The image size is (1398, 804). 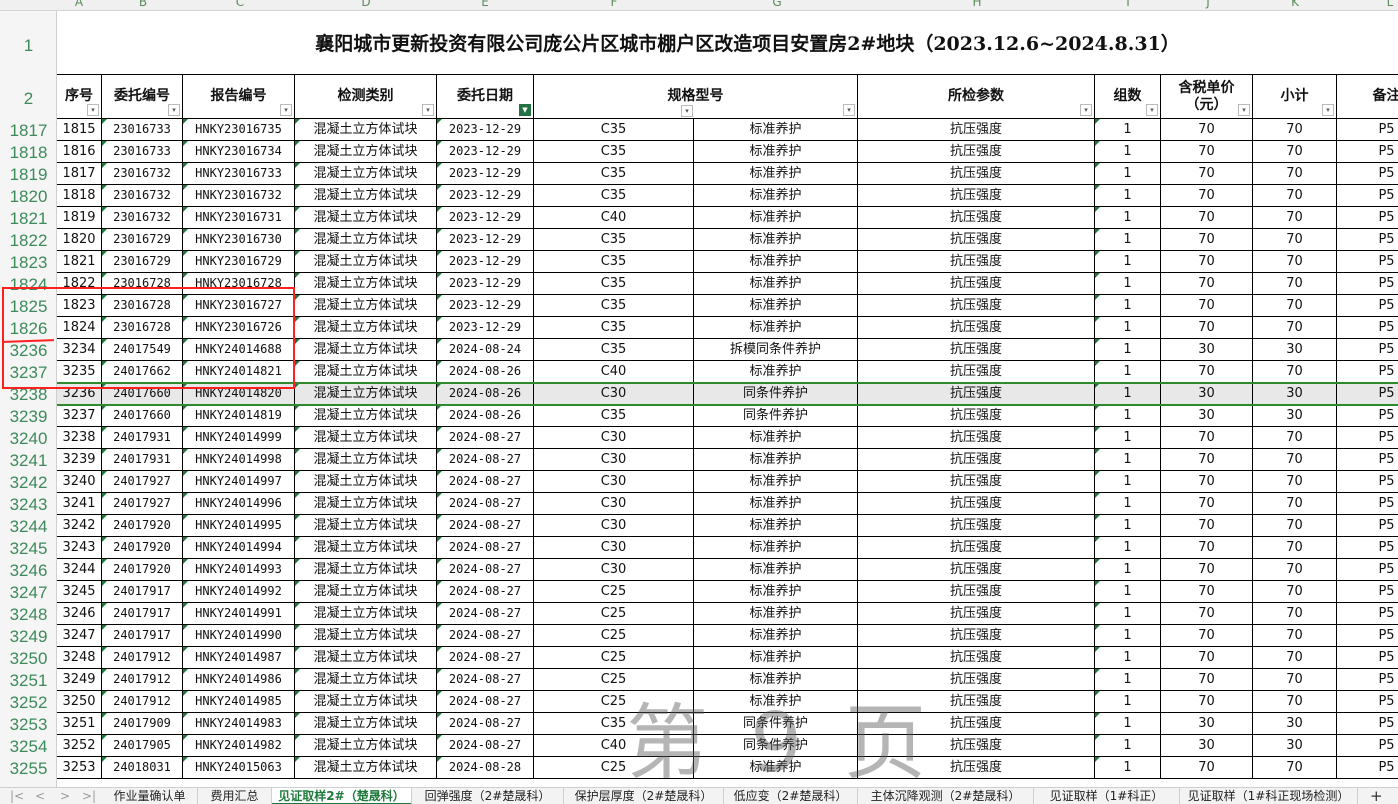 What do you see at coordinates (79, 196) in the screenshot?
I see `table-cell-seq: 1818` at bounding box center [79, 196].